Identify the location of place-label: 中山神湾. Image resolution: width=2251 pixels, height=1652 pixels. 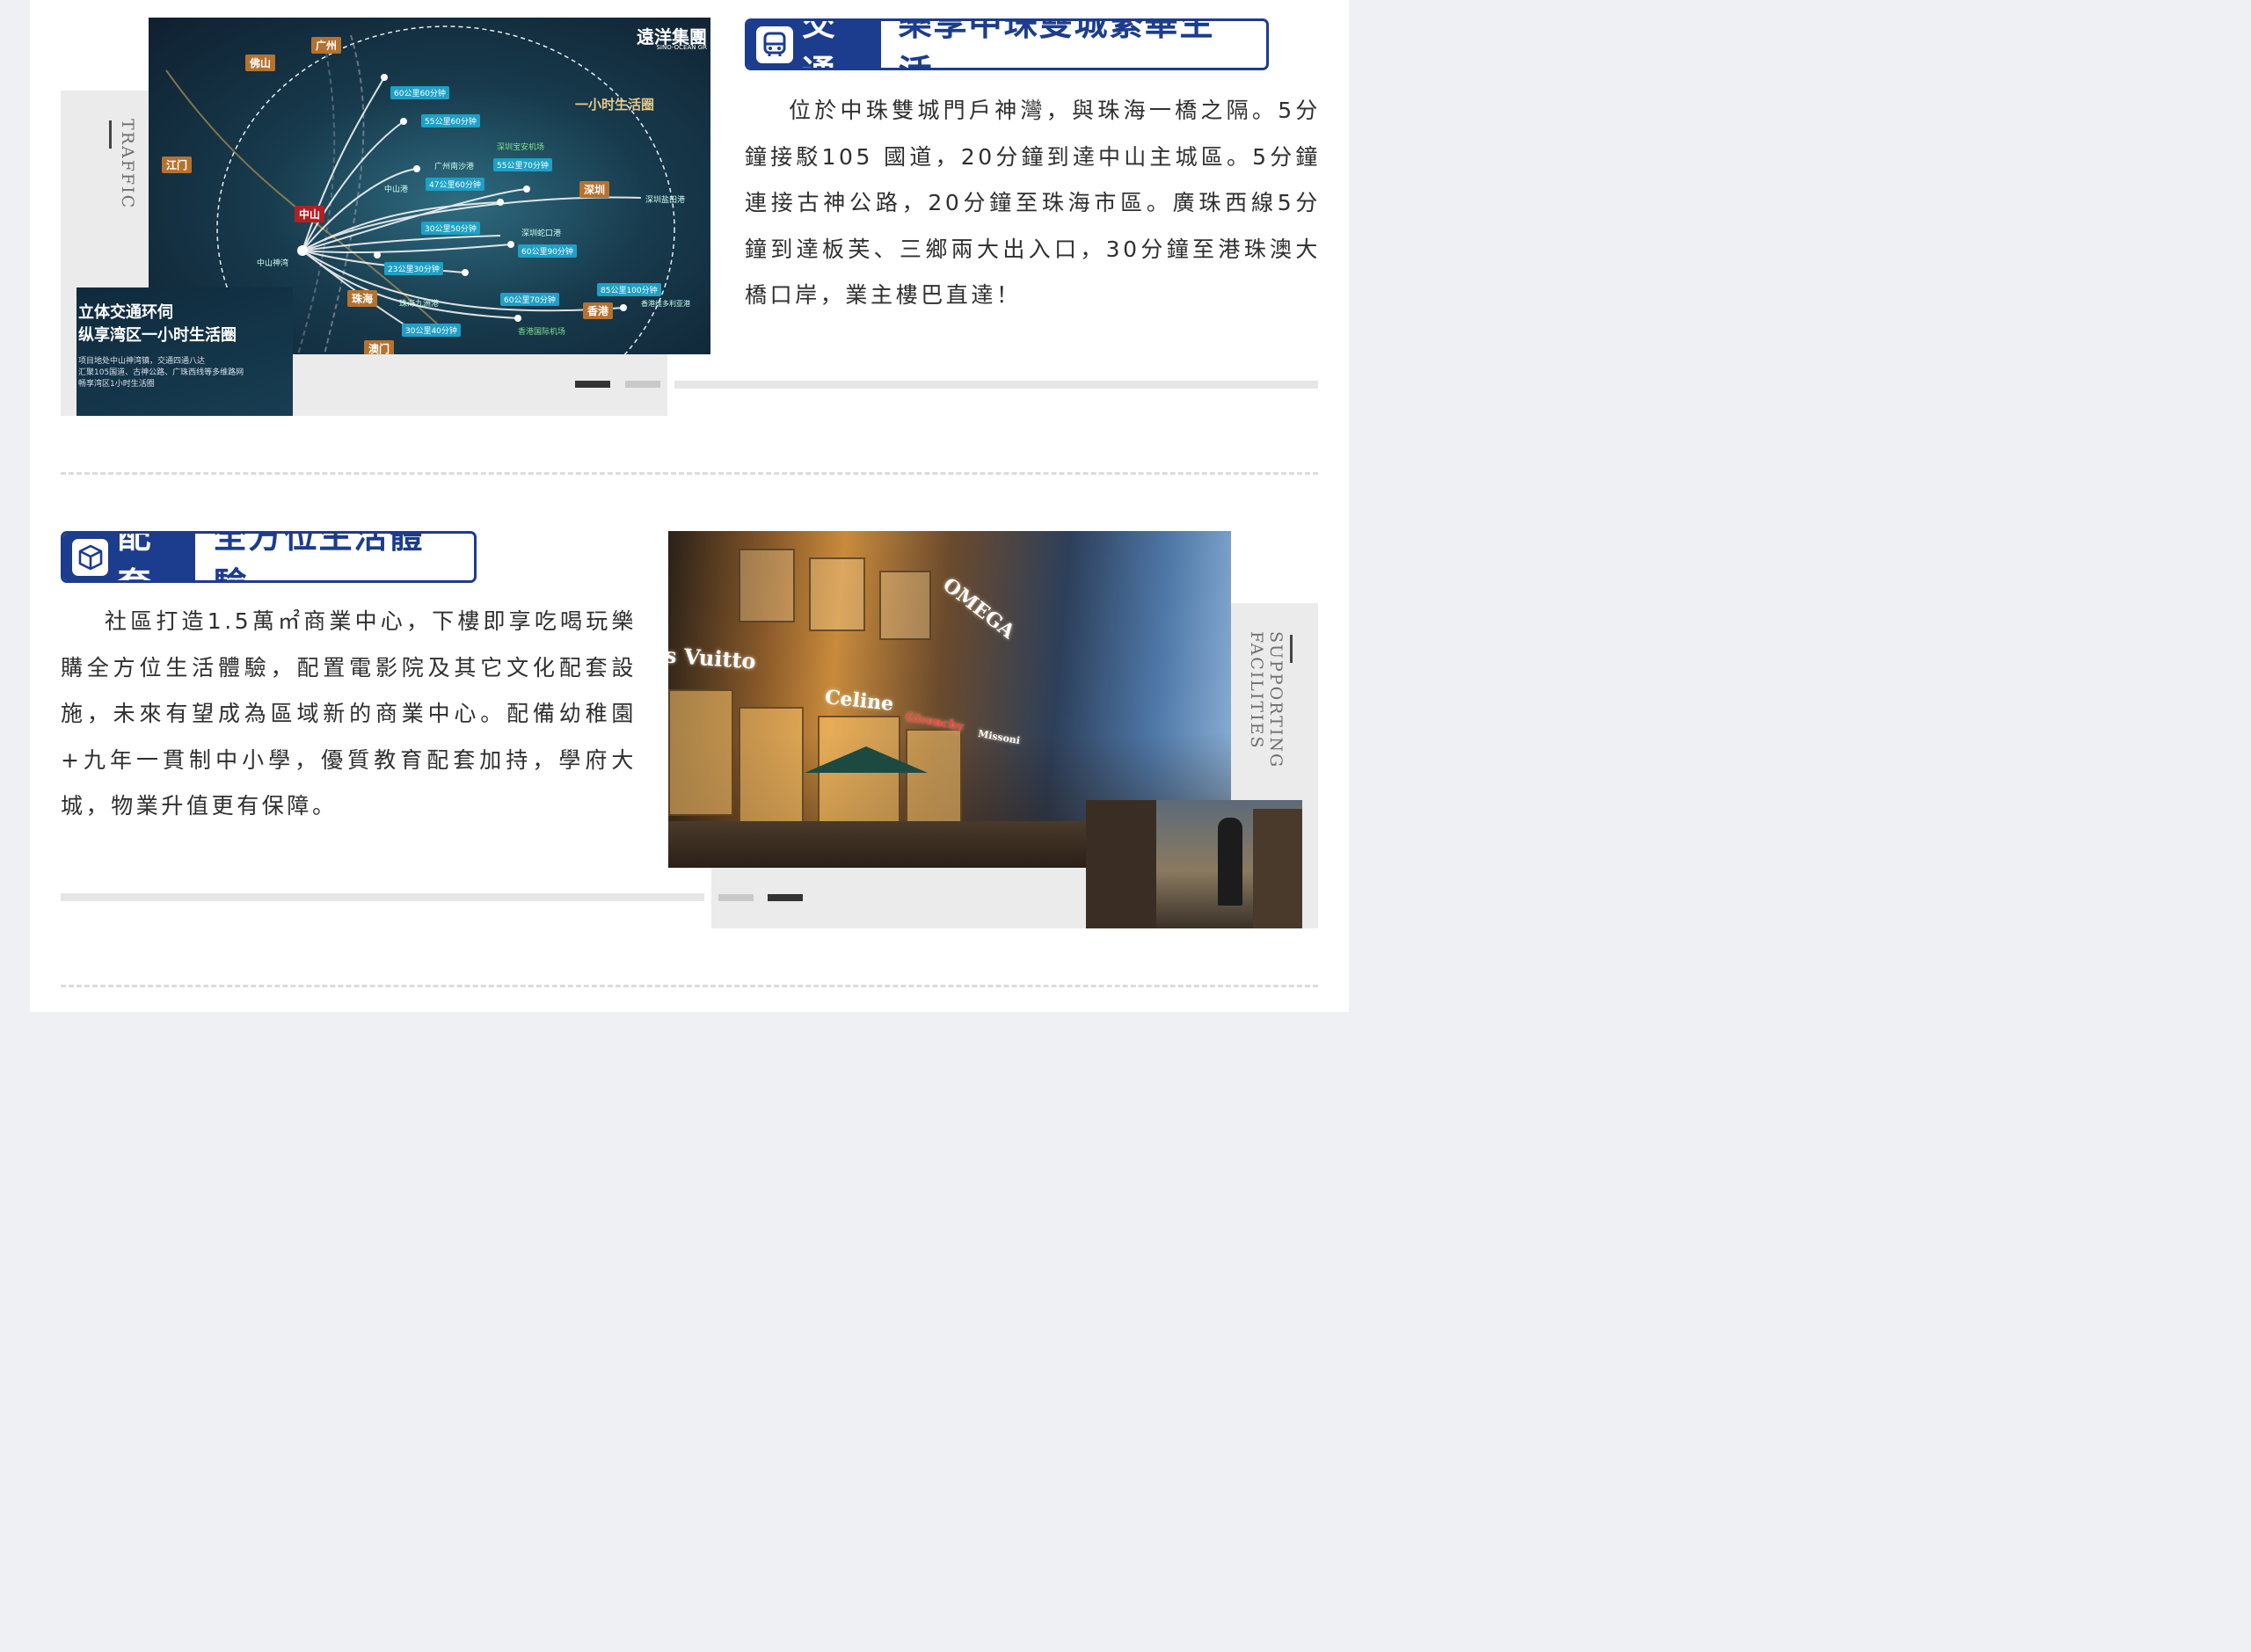
(273, 263).